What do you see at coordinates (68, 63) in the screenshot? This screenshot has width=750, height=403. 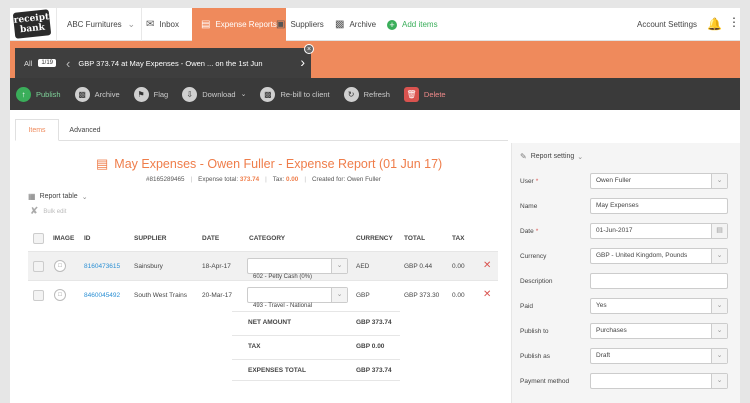 I see `chevron-left-icon: ‹` at bounding box center [68, 63].